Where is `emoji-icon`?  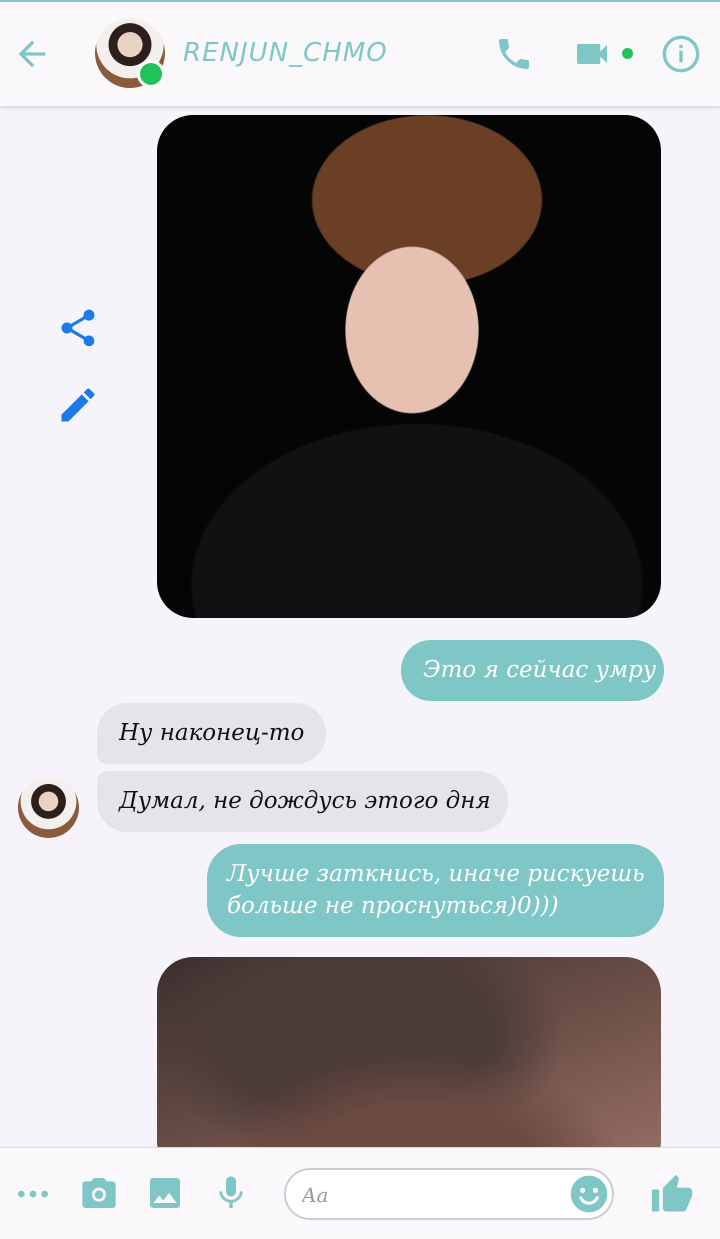
emoji-icon is located at coordinates (589, 1194).